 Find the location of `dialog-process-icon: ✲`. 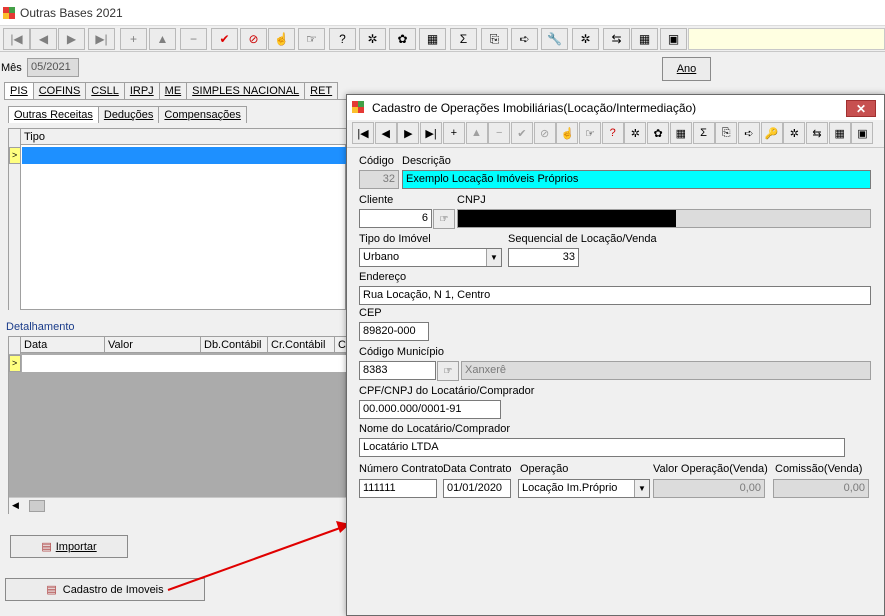

dialog-process-icon: ✲ is located at coordinates (794, 133).